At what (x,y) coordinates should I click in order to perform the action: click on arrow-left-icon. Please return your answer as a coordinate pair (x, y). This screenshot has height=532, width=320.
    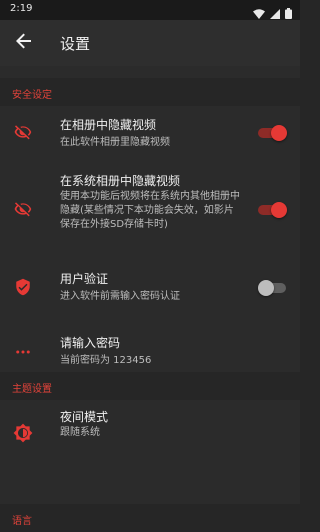
    Looking at the image, I should click on (24, 43).